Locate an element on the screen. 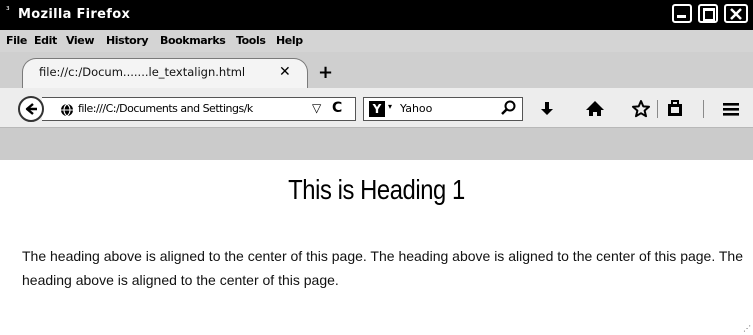  firefox-icon: ³ is located at coordinates (10, 11).